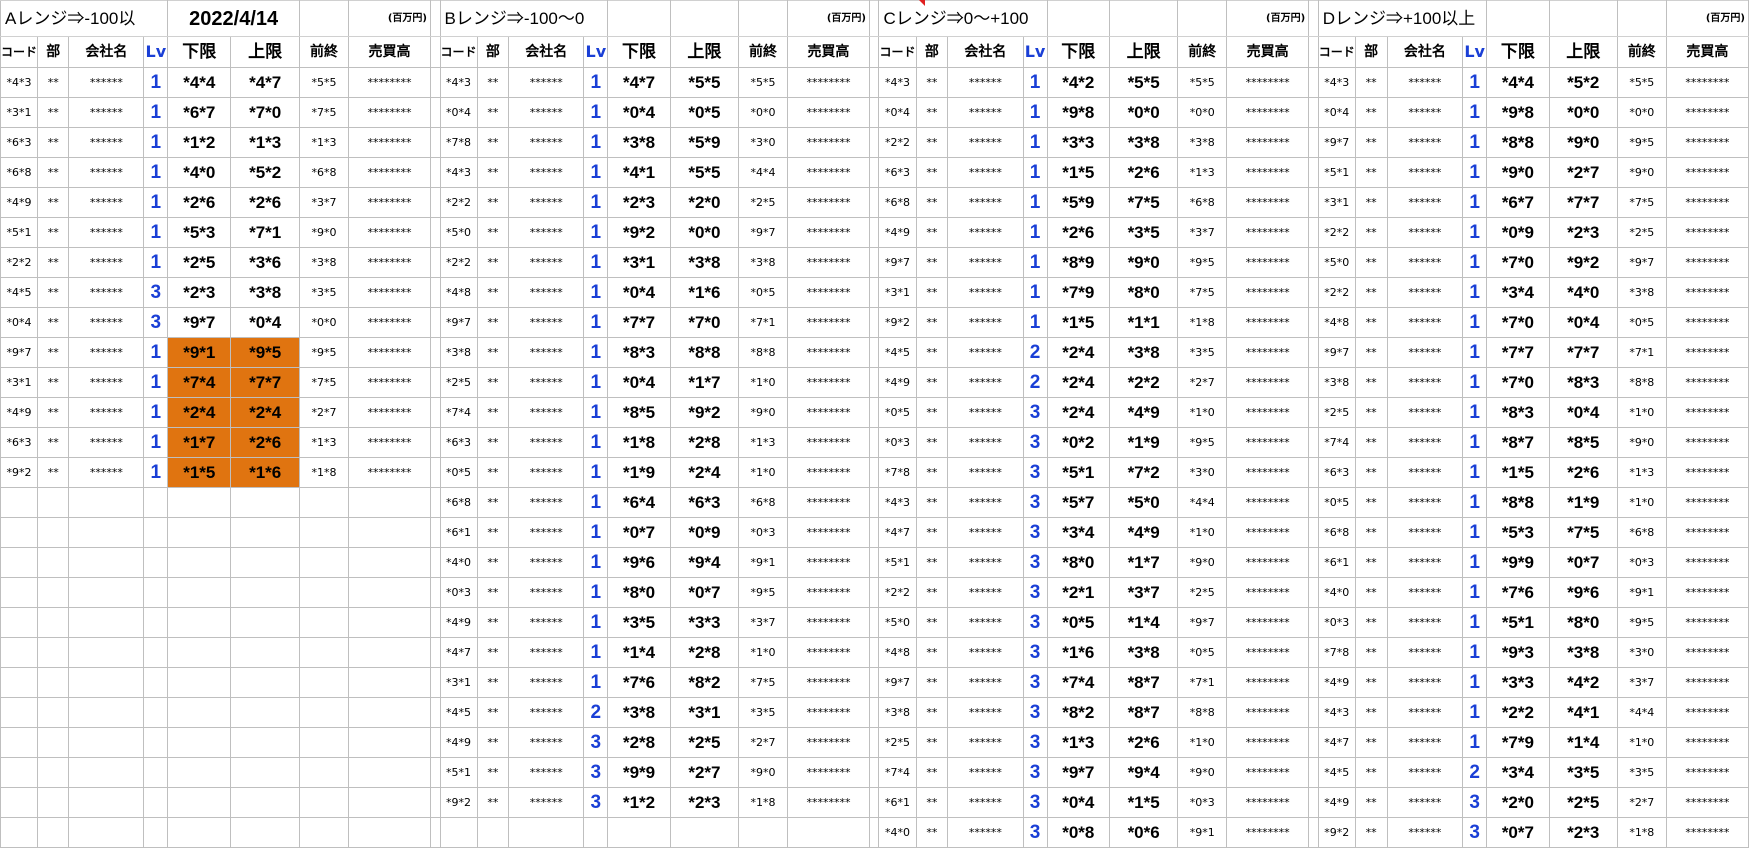  What do you see at coordinates (324, 322) in the screenshot?
I see `prev-close-cell: *0*0` at bounding box center [324, 322].